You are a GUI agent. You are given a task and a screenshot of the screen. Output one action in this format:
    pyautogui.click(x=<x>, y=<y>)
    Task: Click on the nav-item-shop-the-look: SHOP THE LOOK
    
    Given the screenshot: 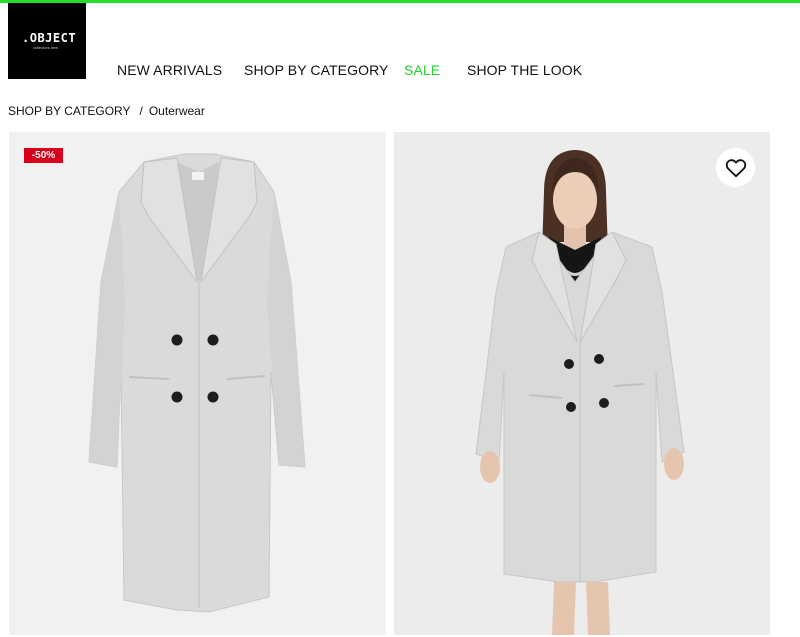 What is the action you would take?
    pyautogui.click(x=524, y=70)
    